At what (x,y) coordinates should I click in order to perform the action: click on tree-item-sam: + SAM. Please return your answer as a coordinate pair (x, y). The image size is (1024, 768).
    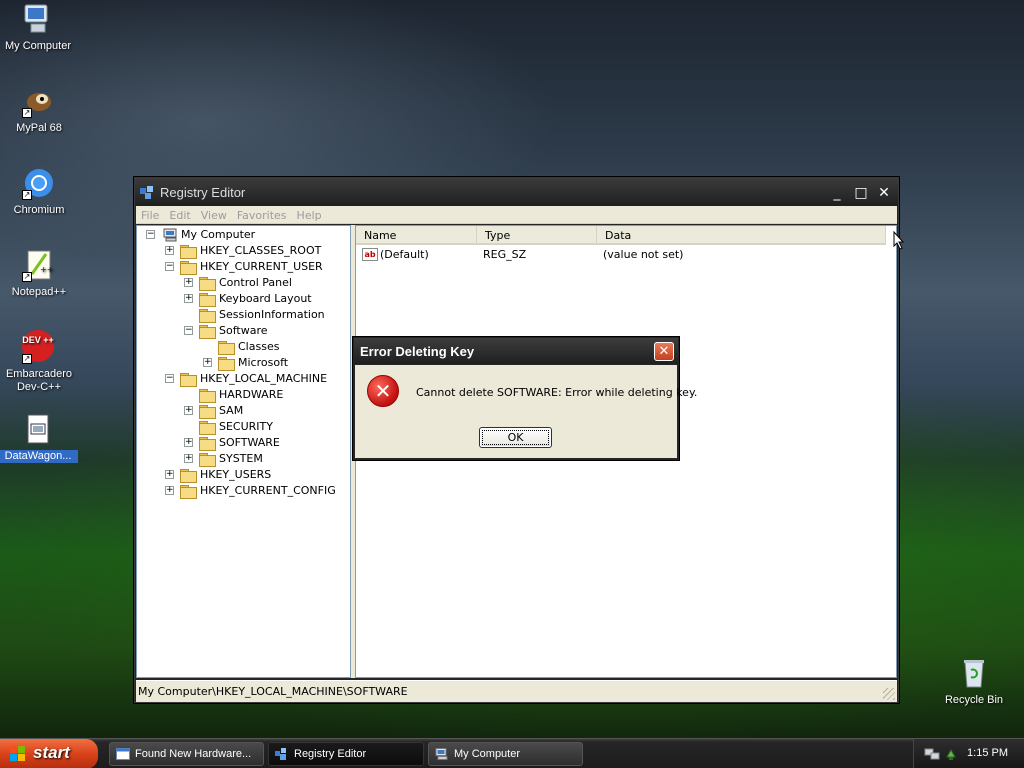
    Looking at the image, I should click on (243, 411).